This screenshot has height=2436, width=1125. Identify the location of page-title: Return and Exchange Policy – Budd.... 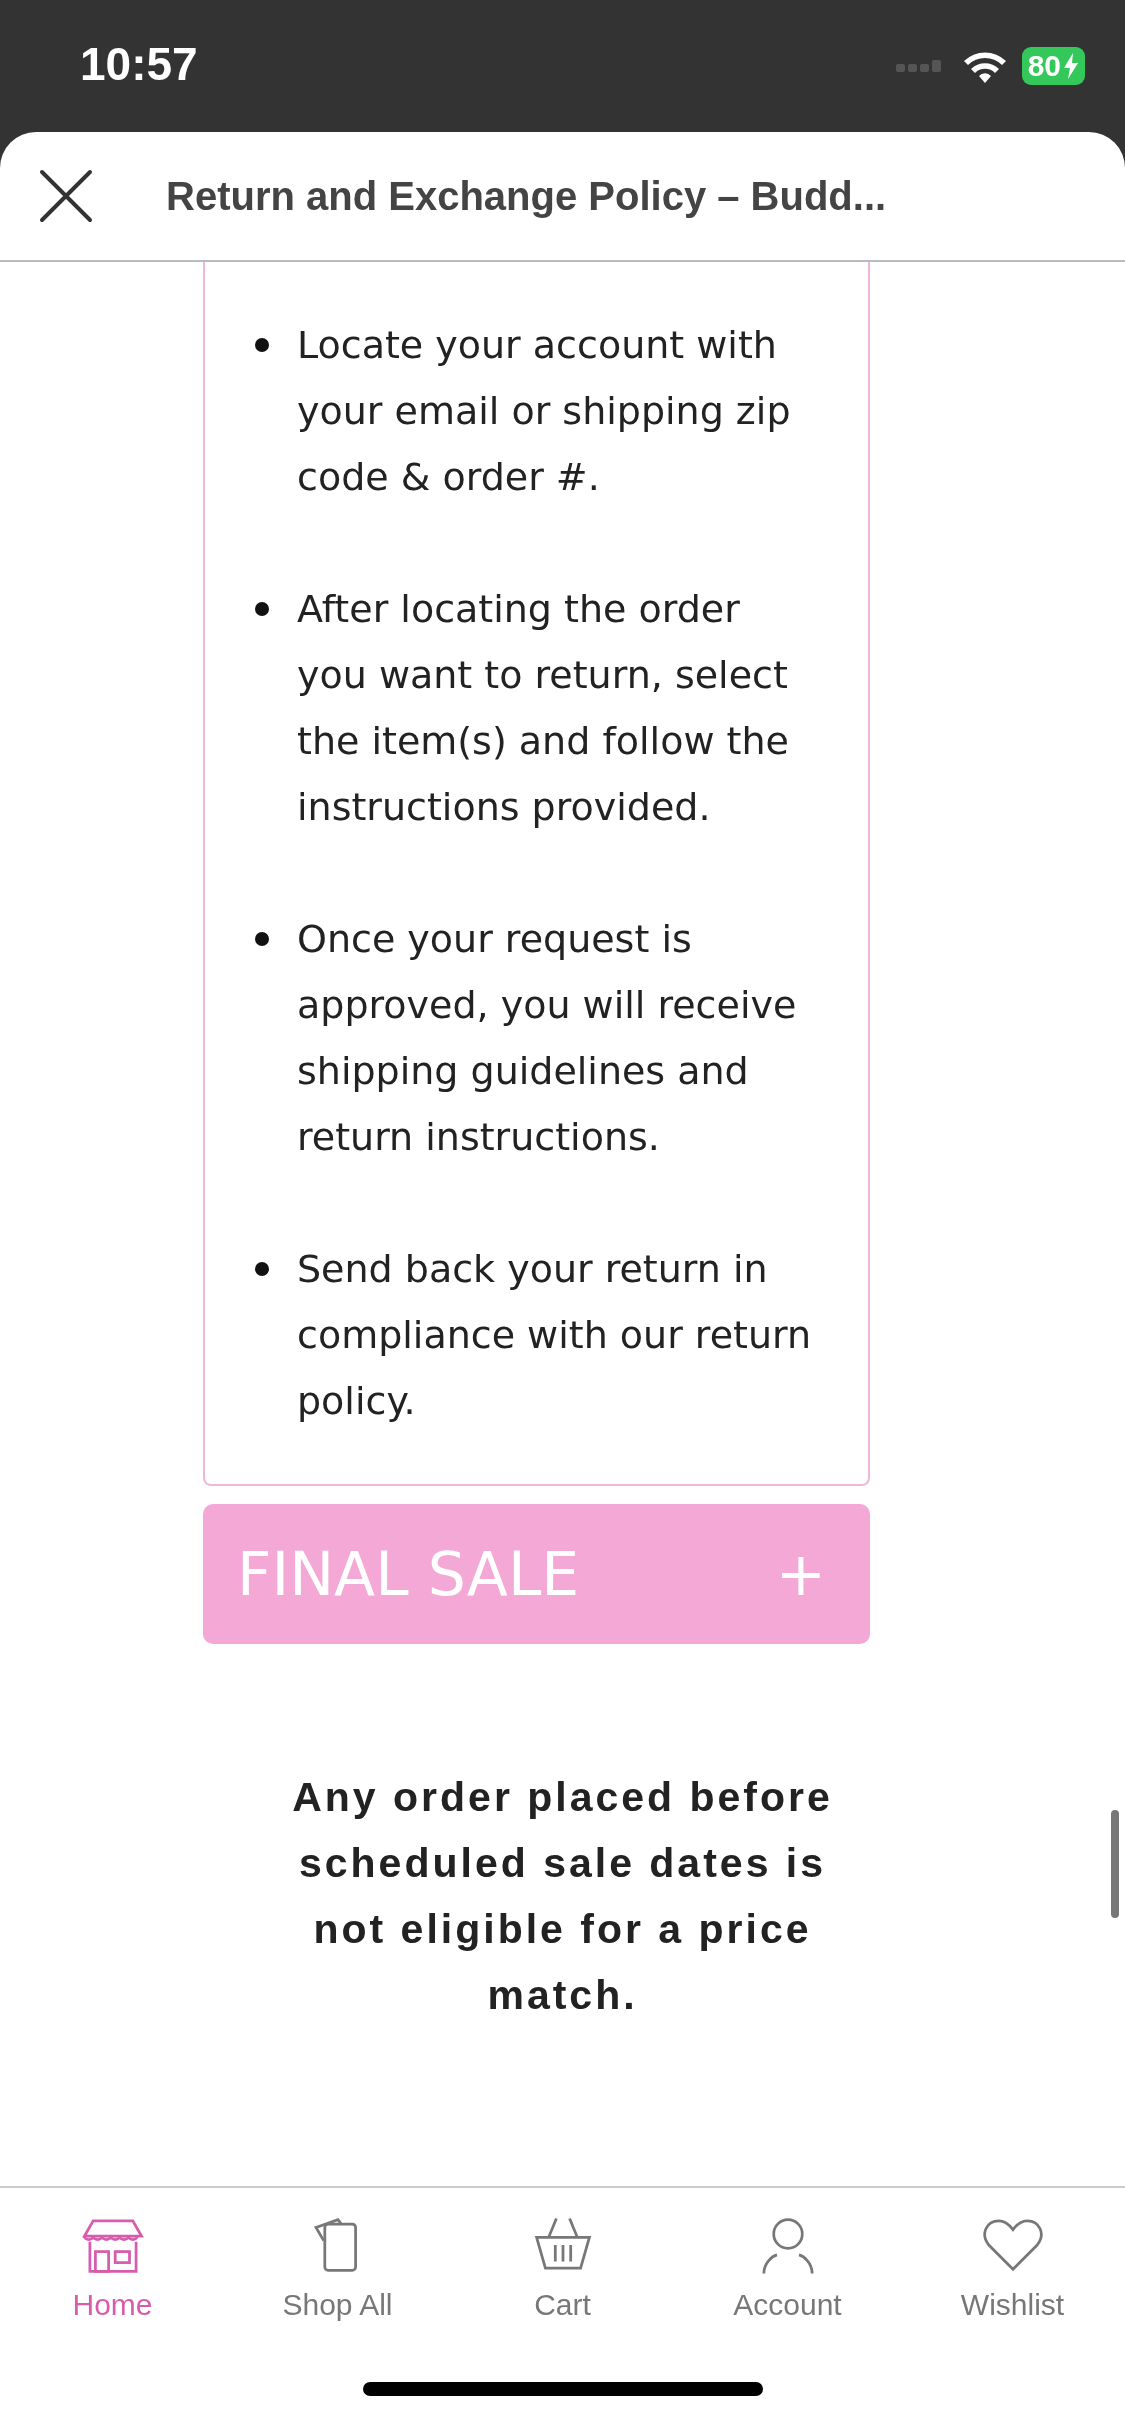
(526, 196).